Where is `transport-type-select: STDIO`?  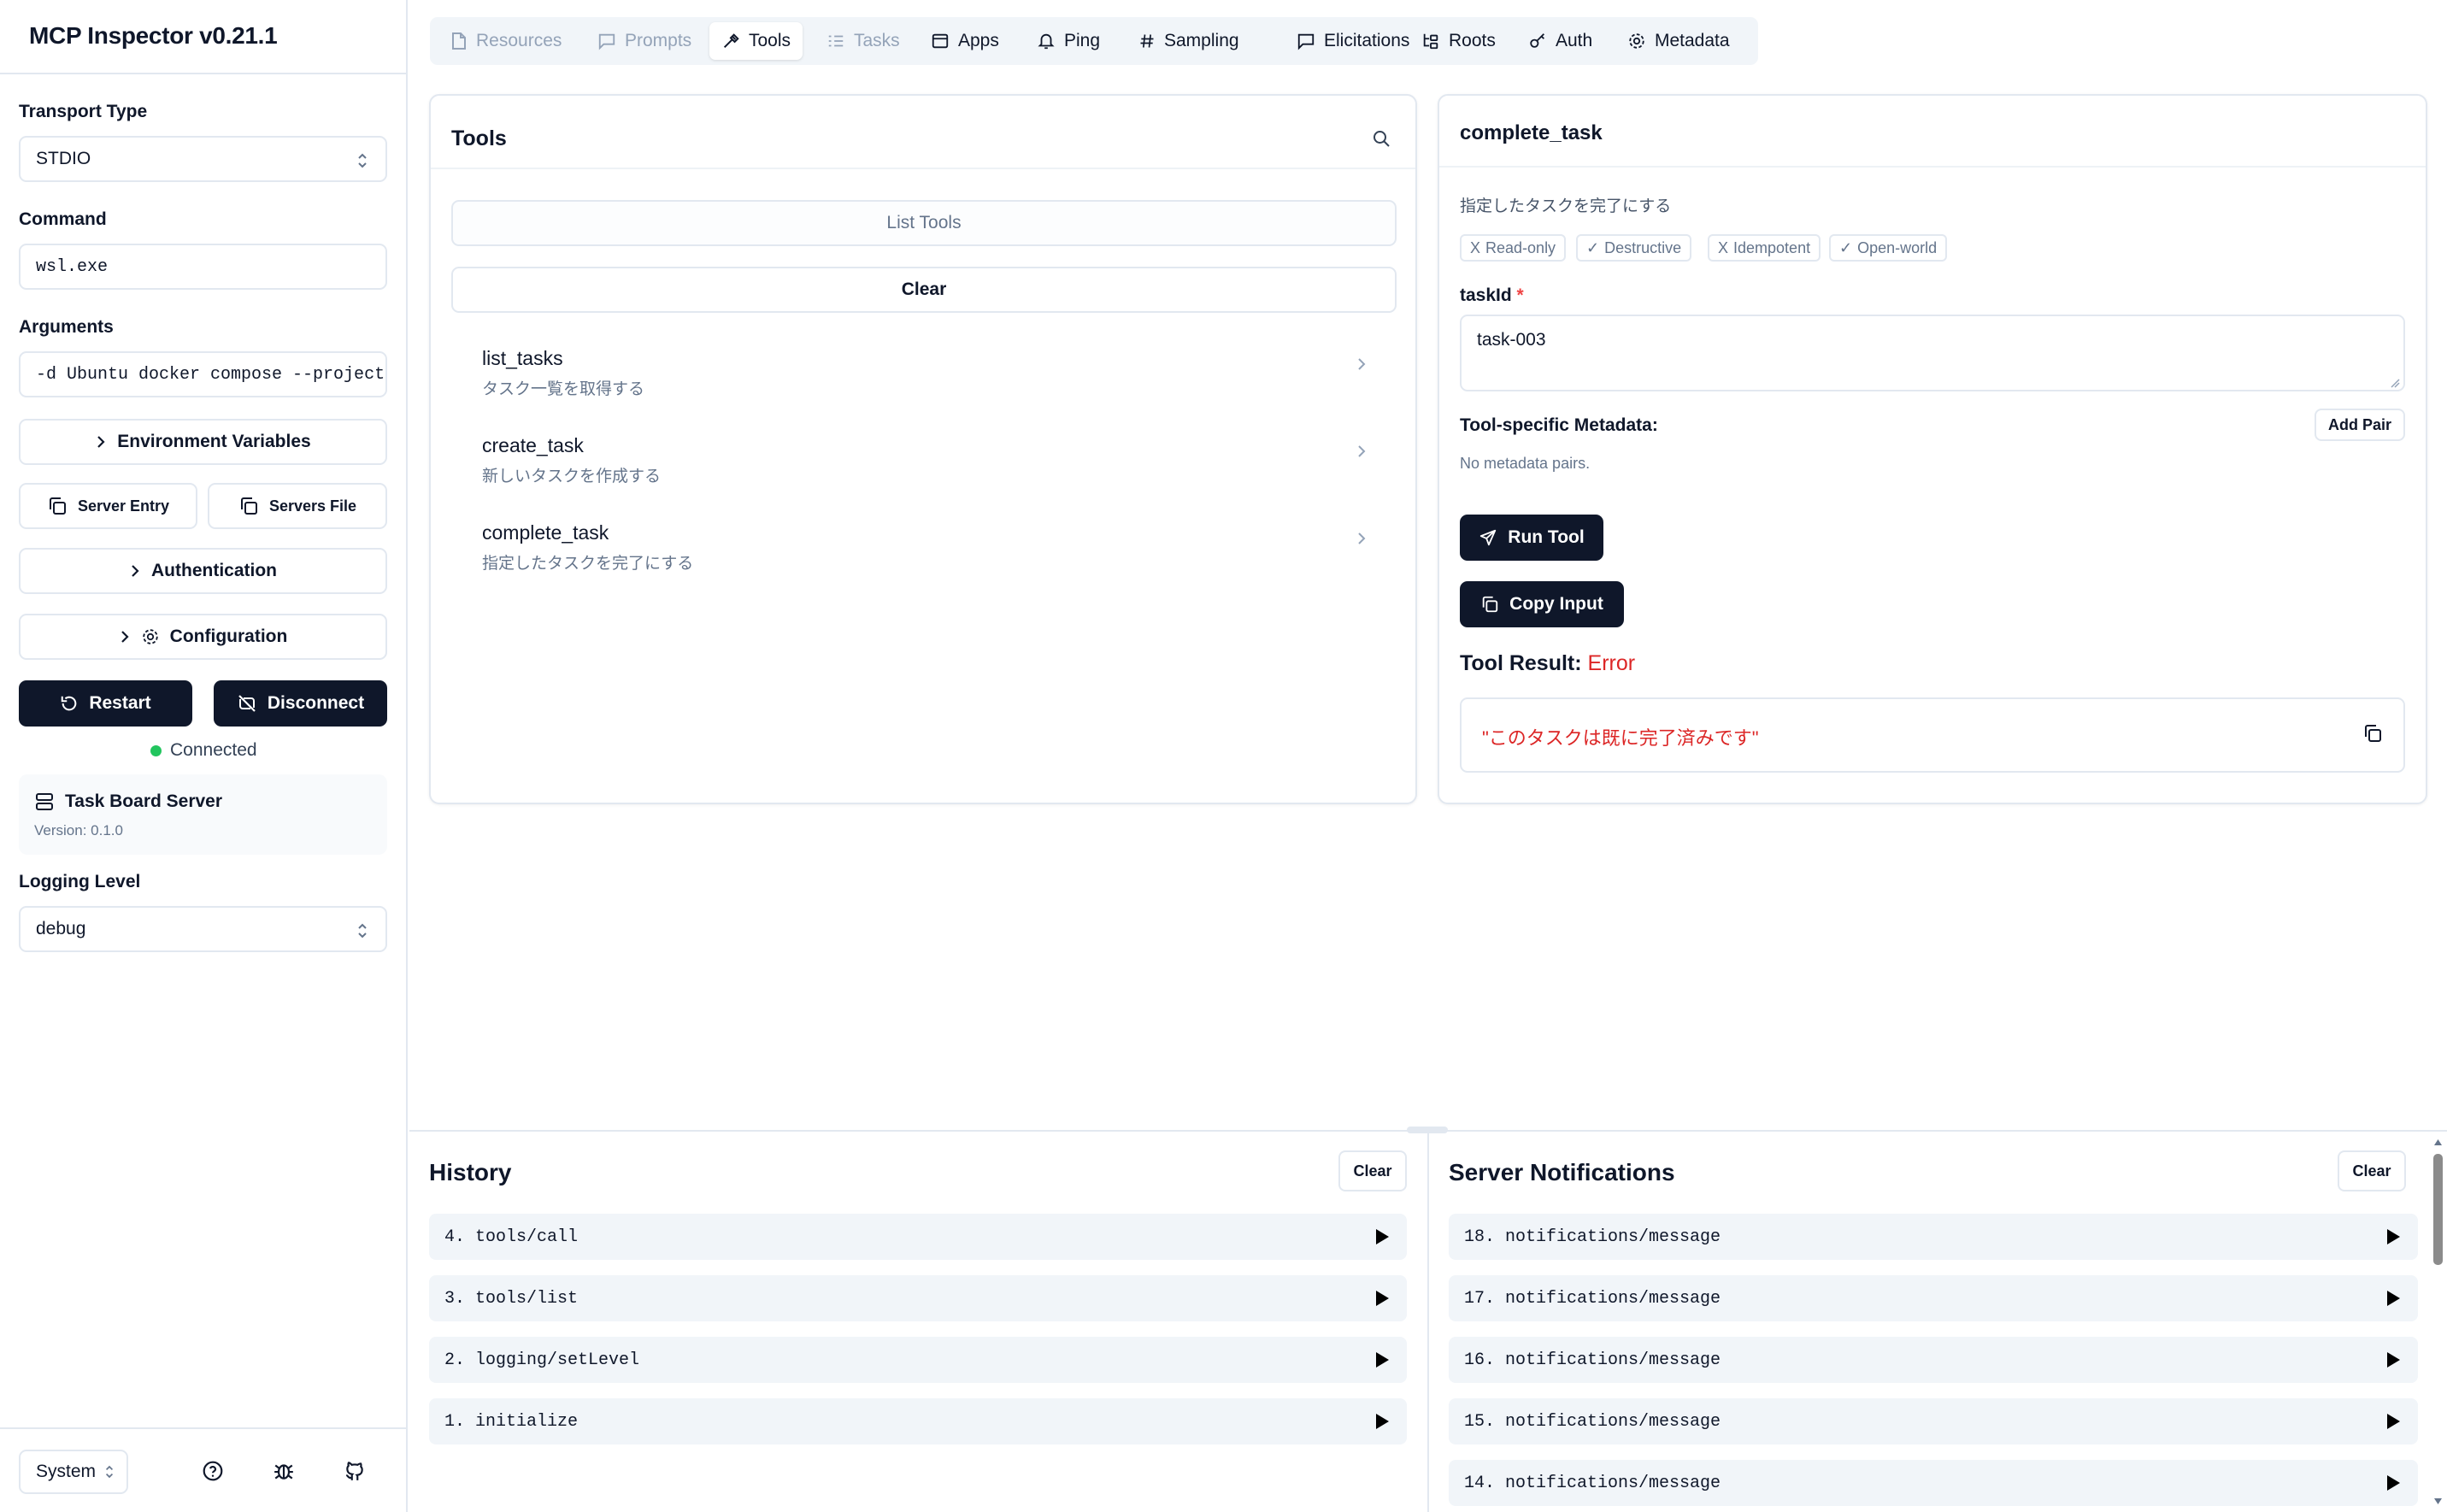 transport-type-select: STDIO is located at coordinates (203, 159).